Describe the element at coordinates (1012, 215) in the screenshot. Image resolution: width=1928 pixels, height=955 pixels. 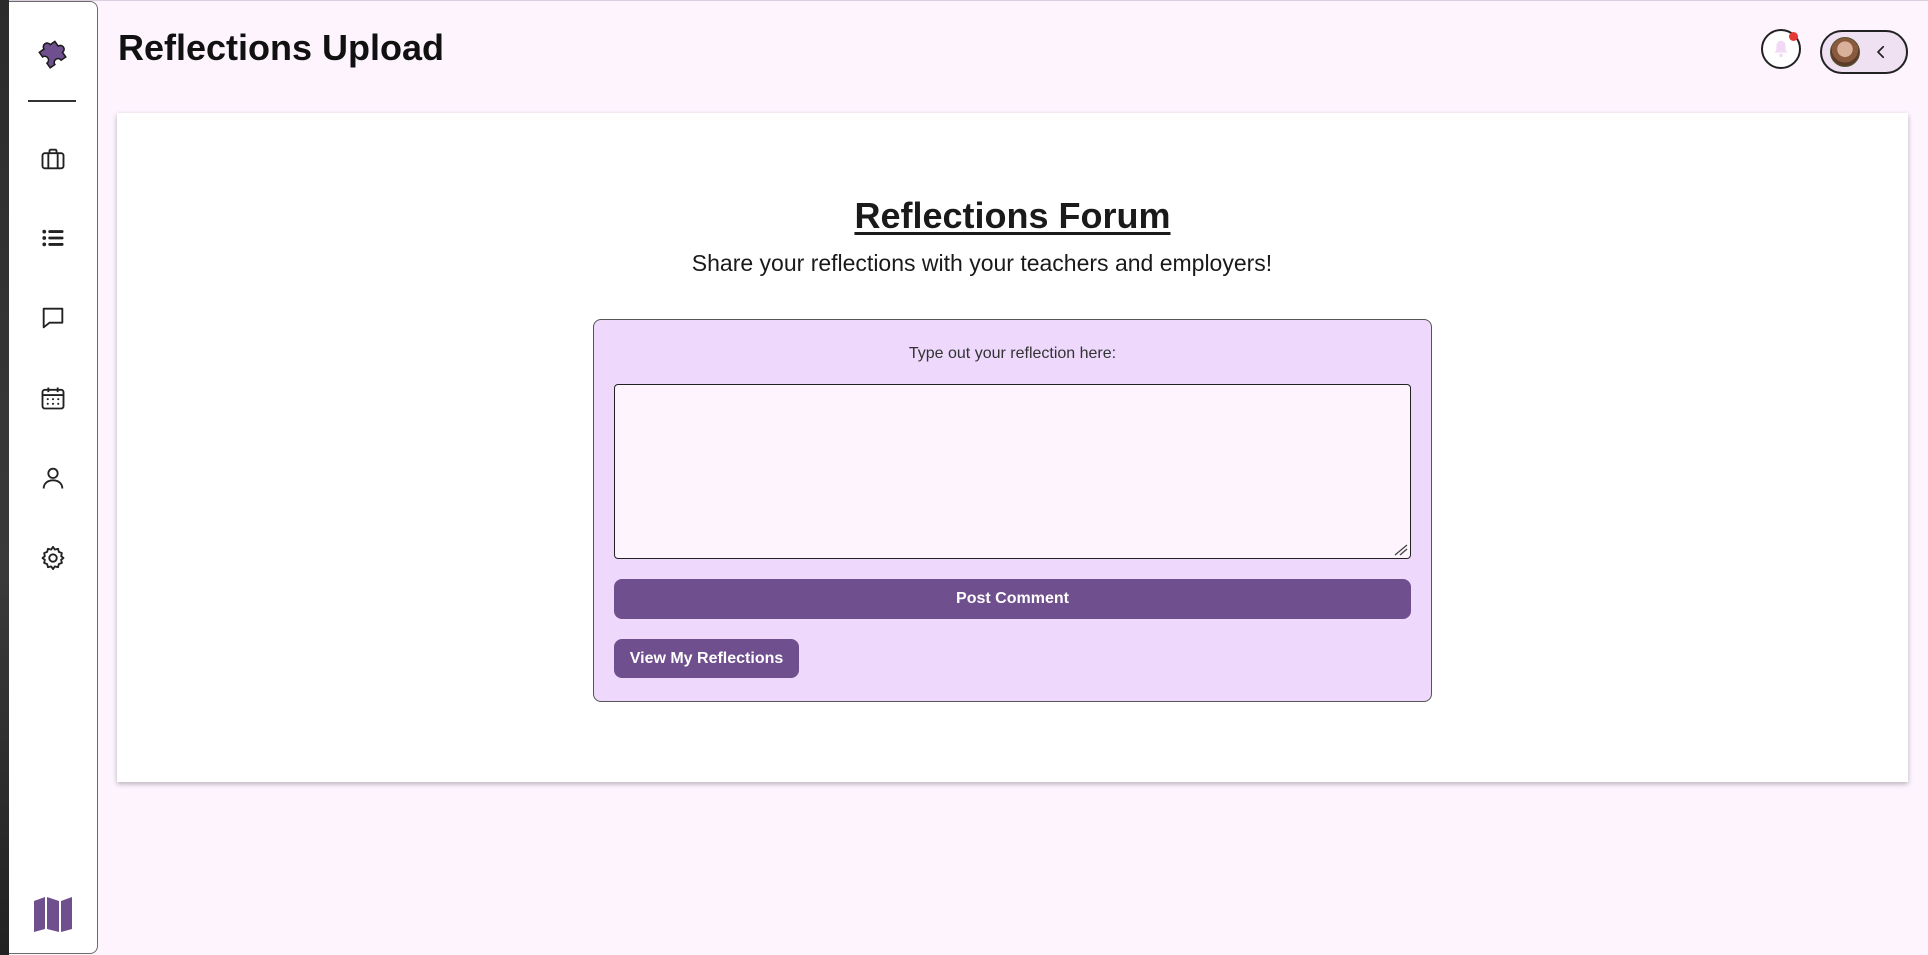
I see `forum-title: Reflections Forum` at that location.